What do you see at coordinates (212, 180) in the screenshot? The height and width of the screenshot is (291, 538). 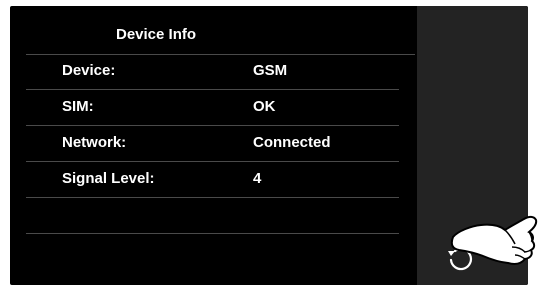 I see `table-row: Signal Level: 4` at bounding box center [212, 180].